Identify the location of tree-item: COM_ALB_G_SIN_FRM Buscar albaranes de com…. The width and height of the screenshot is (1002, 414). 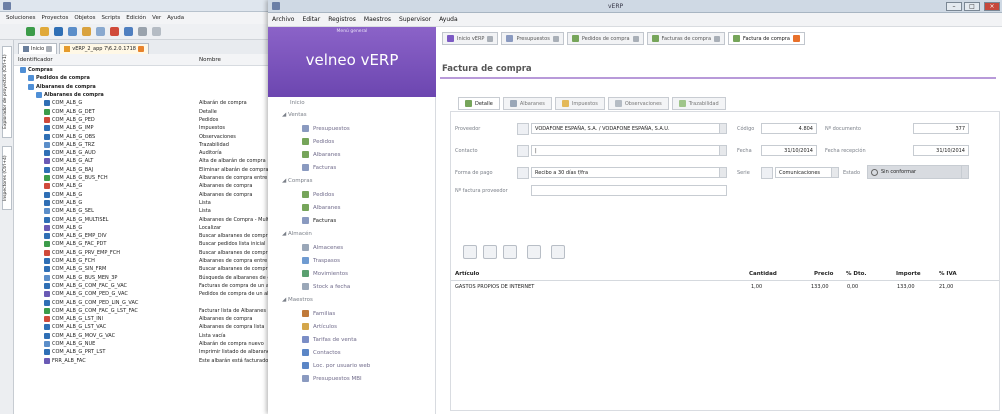
(143, 269).